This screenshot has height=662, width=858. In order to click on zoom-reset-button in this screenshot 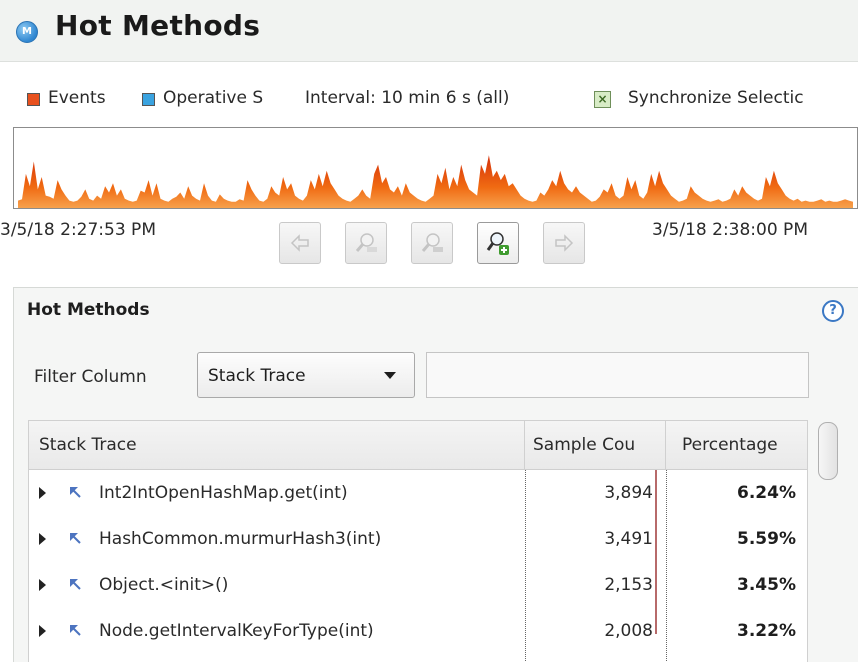, I will do `click(432, 243)`.